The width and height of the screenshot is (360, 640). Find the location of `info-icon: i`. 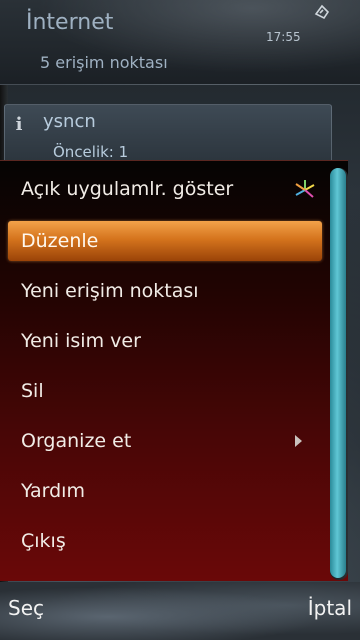

info-icon: i is located at coordinates (19, 124).